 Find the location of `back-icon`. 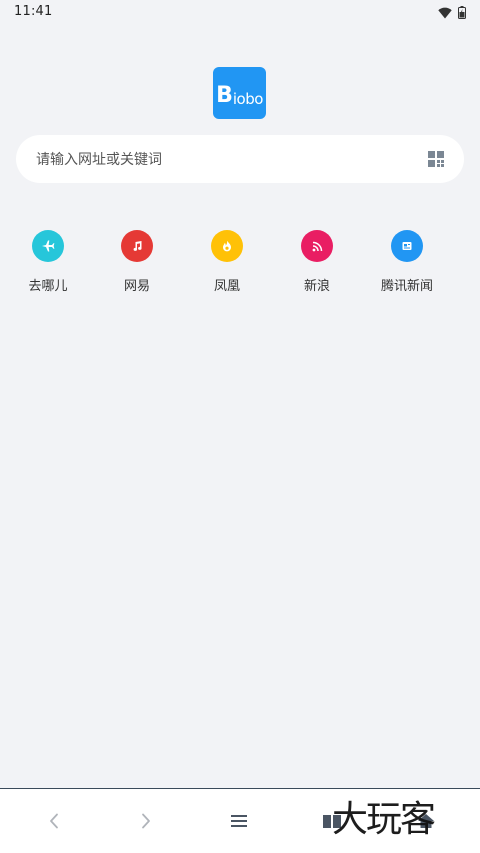

back-icon is located at coordinates (54, 821).